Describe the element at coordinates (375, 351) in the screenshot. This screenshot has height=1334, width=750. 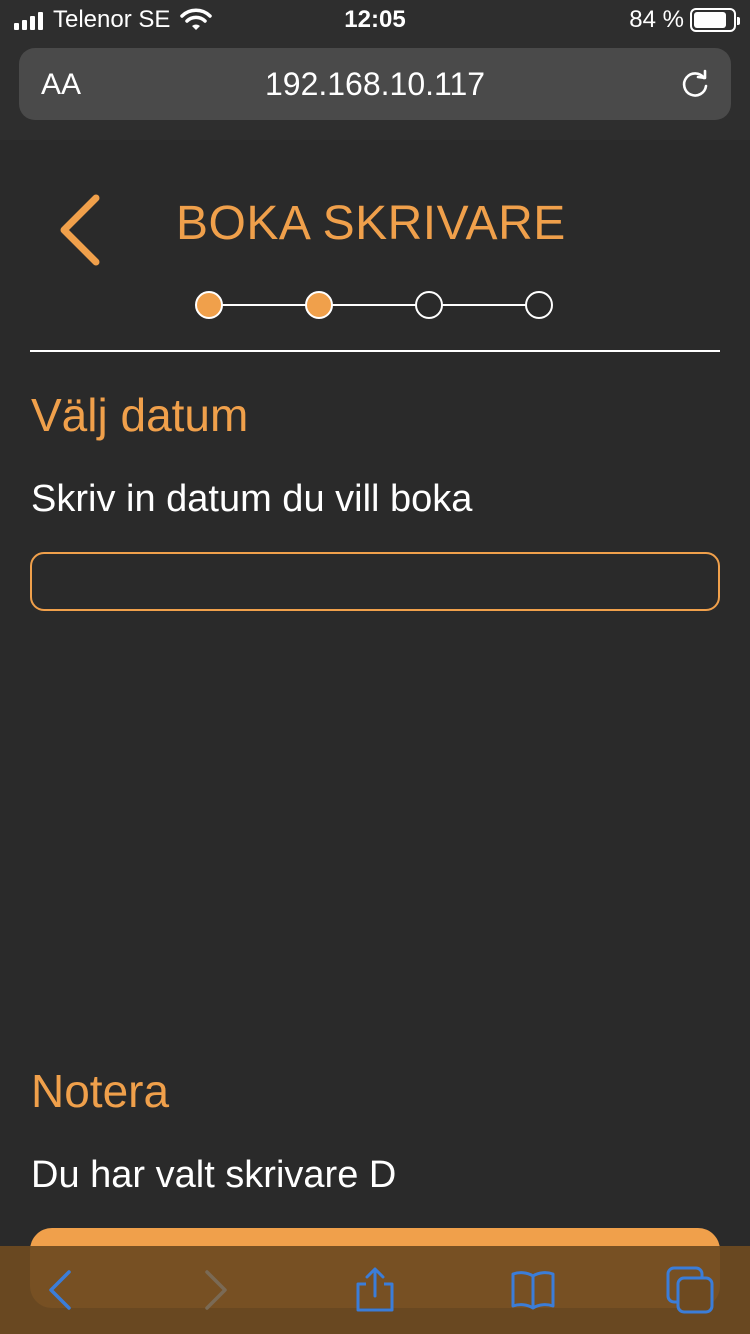
I see `header-divider` at that location.